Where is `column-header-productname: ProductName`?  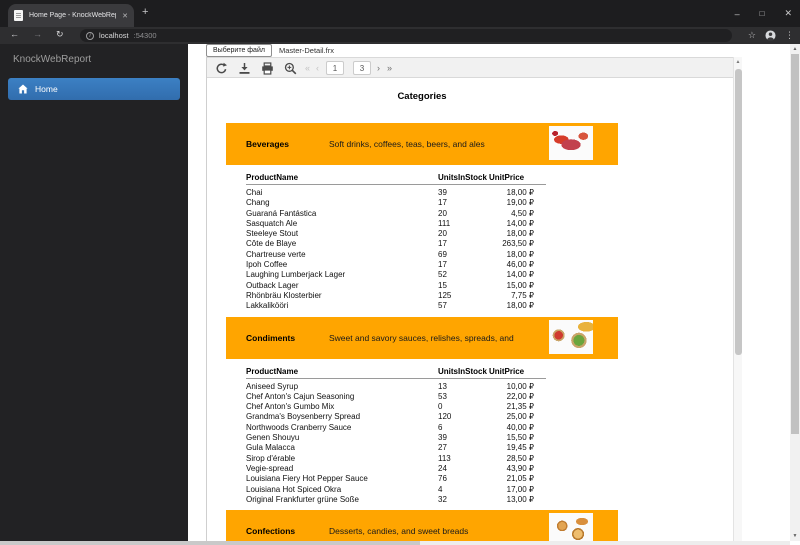 column-header-productname: ProductName is located at coordinates (272, 371).